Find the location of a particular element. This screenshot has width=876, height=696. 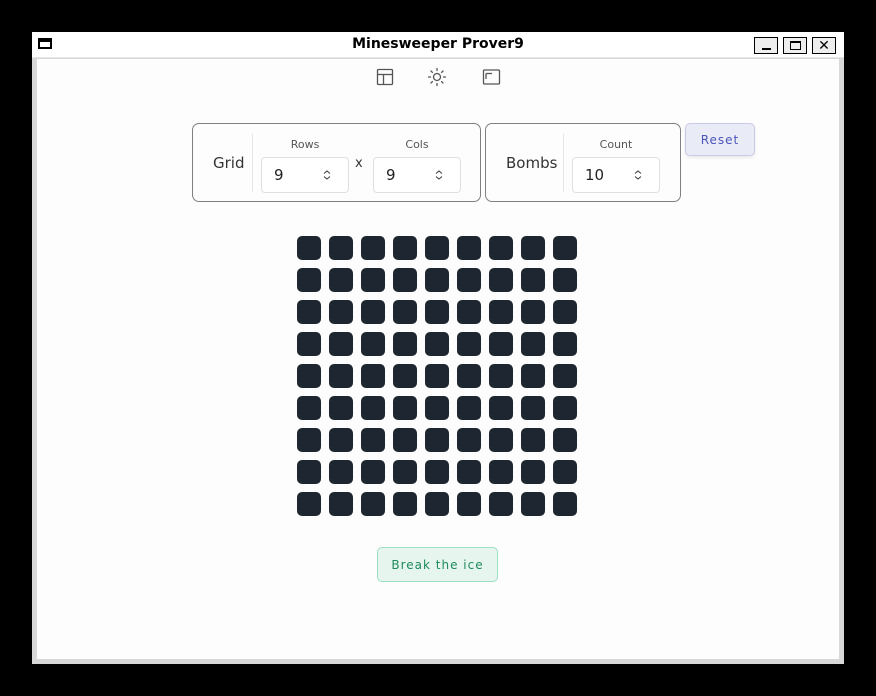

rows-input: 9 is located at coordinates (305, 175).